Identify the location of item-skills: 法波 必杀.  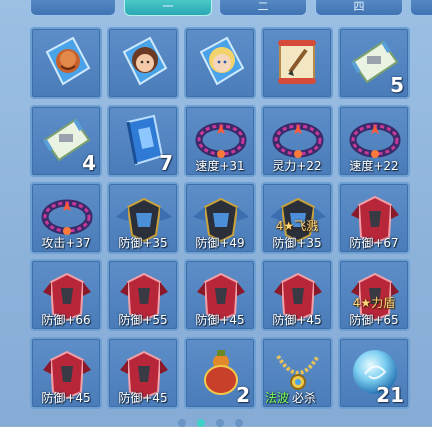
(297, 398).